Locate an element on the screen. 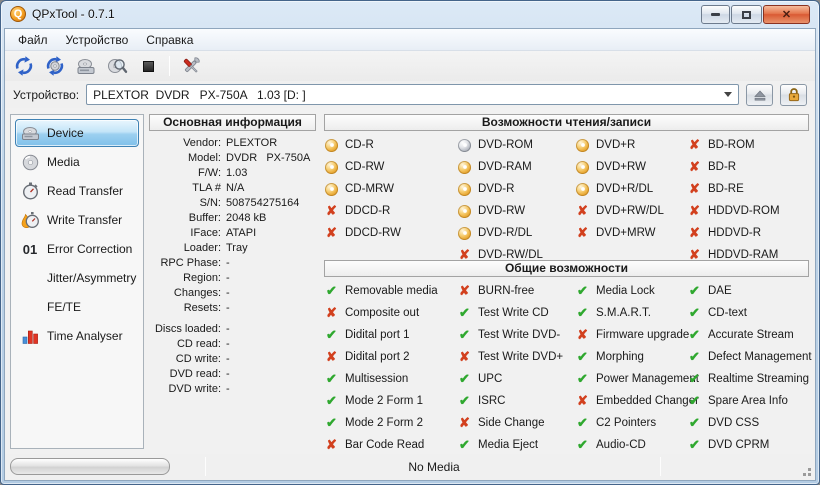 The height and width of the screenshot is (485, 820). capability-item: ✘ DVD+MRW is located at coordinates (631, 233).